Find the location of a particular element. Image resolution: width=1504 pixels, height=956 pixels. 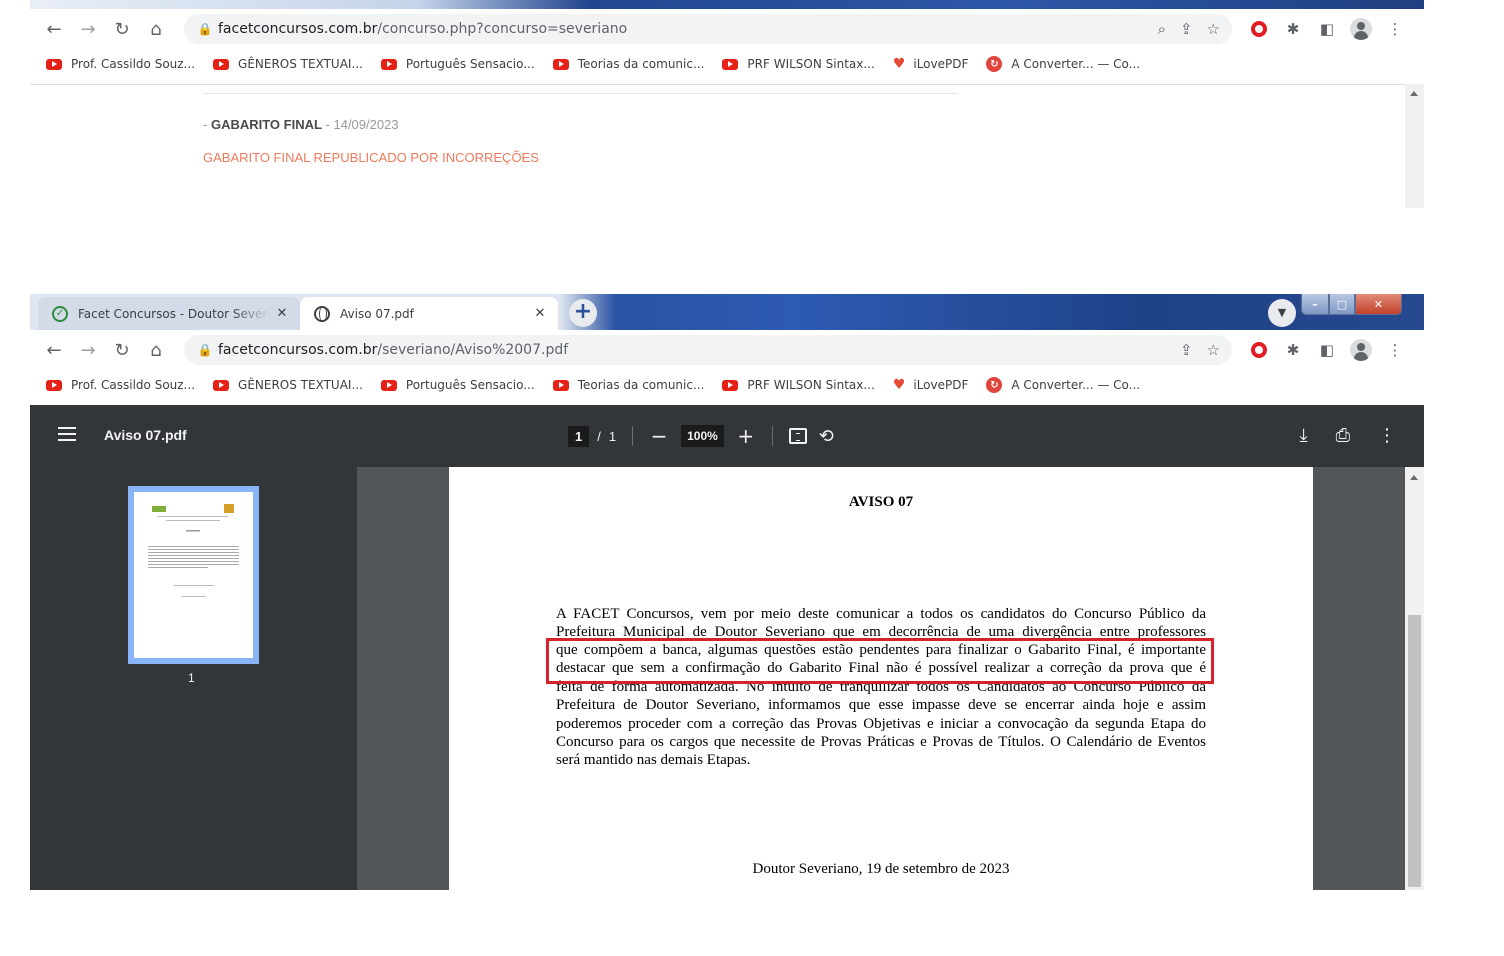

converter-icon: ↻ is located at coordinates (994, 64).